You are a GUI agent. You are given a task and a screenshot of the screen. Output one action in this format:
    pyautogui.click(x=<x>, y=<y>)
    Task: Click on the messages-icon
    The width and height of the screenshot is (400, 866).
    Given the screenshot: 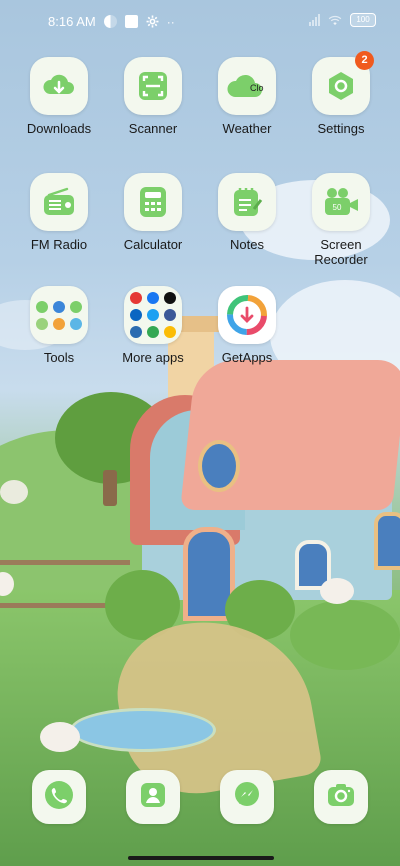 What is the action you would take?
    pyautogui.click(x=247, y=797)
    